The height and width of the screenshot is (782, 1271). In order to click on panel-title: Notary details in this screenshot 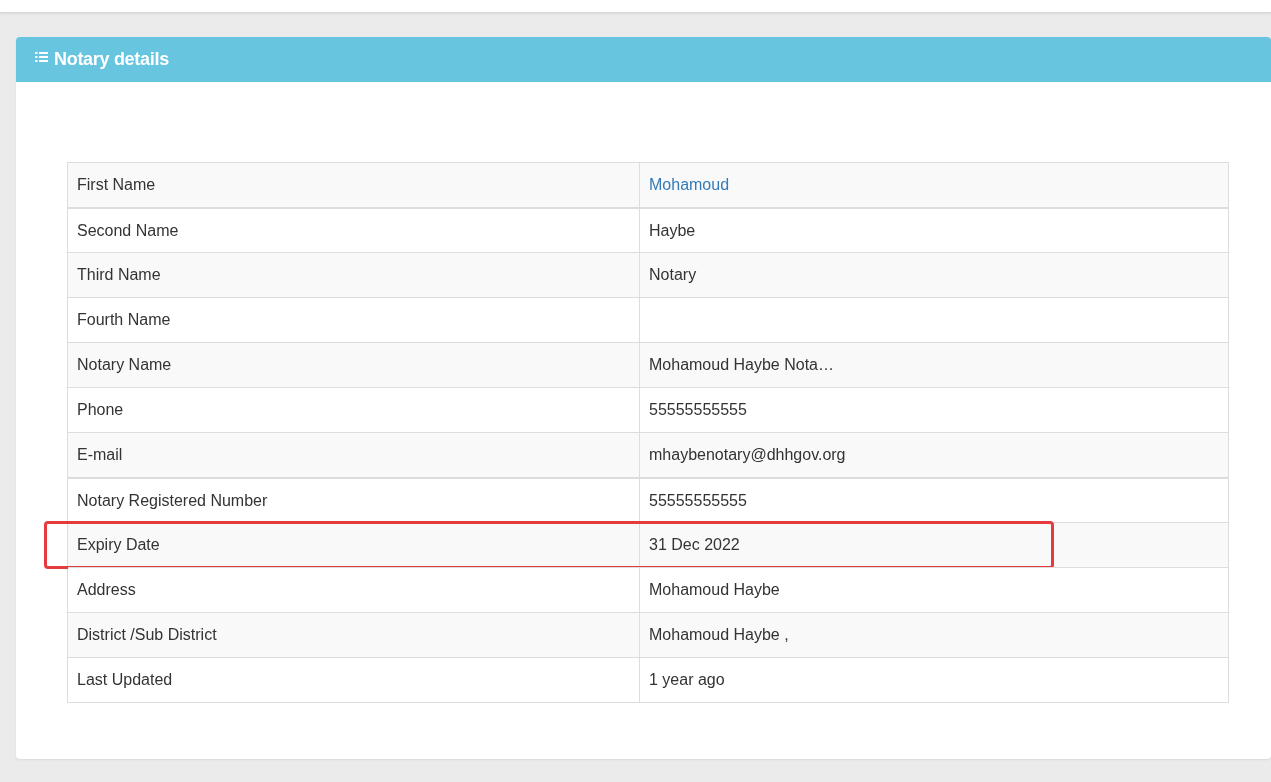, I will do `click(111, 59)`.